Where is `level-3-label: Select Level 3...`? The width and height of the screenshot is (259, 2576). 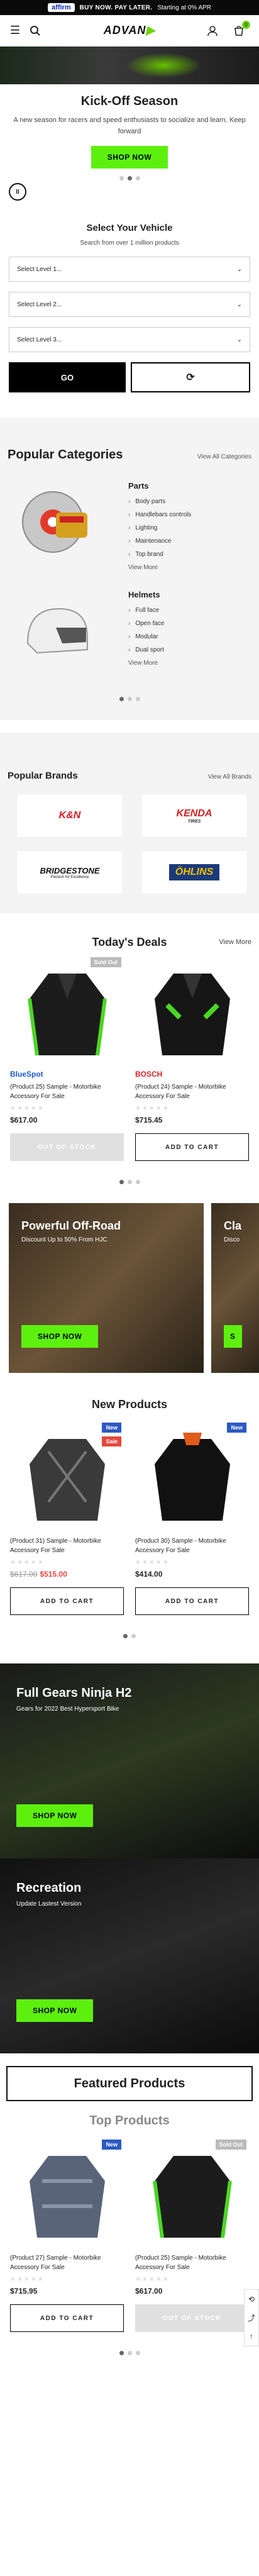 level-3-label: Select Level 3... is located at coordinates (39, 339).